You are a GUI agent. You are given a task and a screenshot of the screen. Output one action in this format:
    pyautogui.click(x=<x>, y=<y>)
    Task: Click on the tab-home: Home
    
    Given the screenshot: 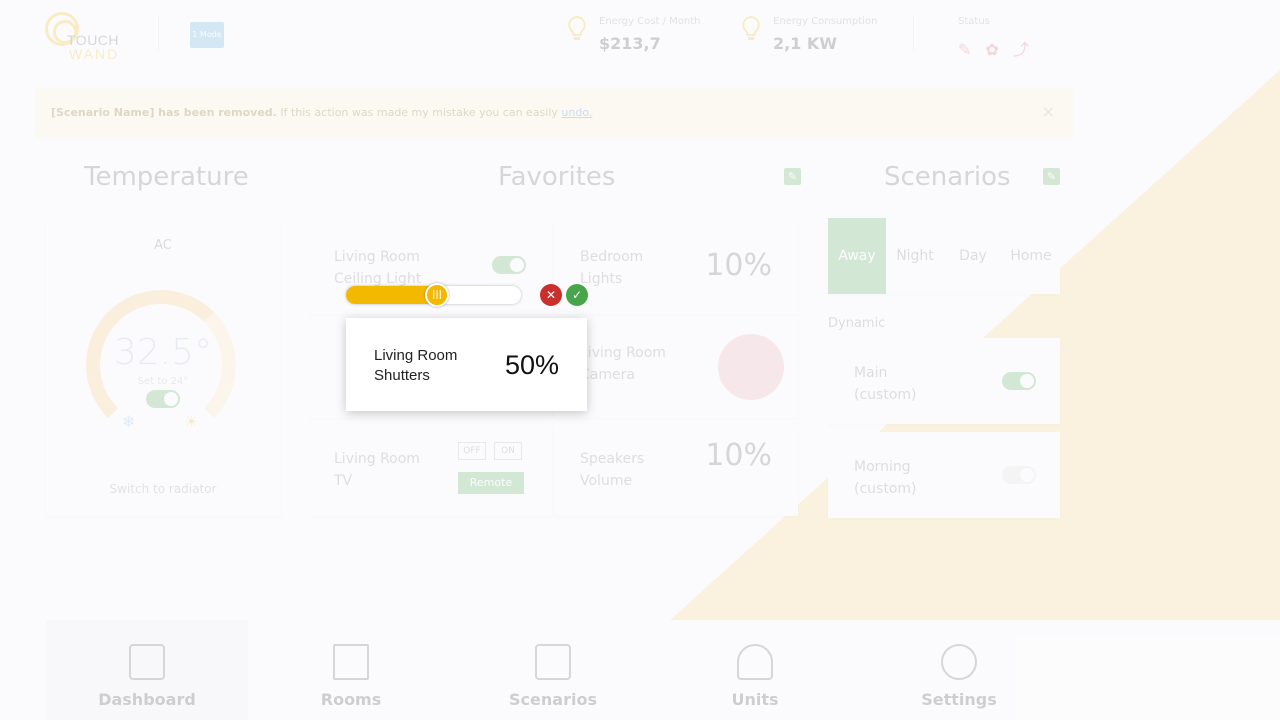 What is the action you would take?
    pyautogui.click(x=1031, y=256)
    